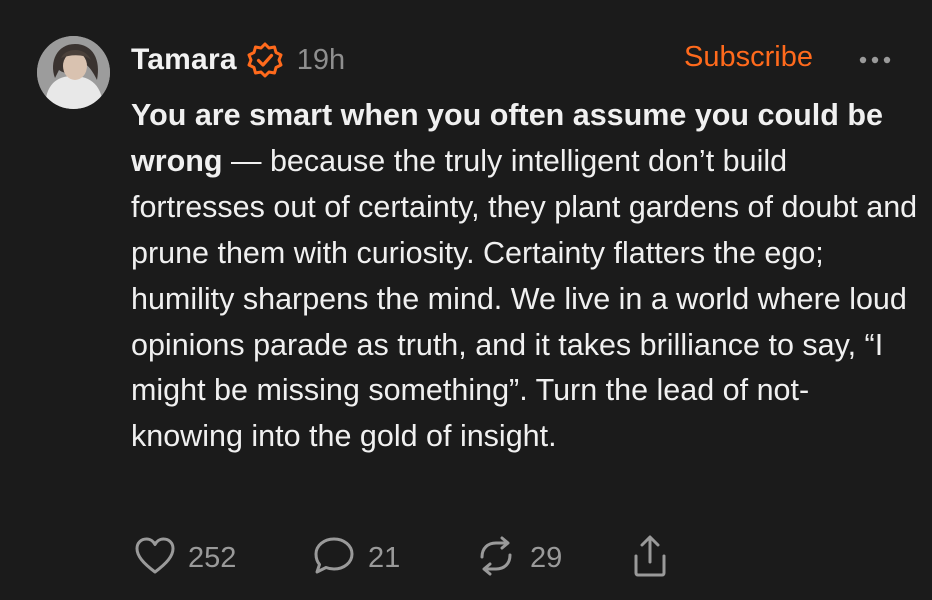 The image size is (932, 600). What do you see at coordinates (748, 57) in the screenshot?
I see `subscribe-button: Subscribe` at bounding box center [748, 57].